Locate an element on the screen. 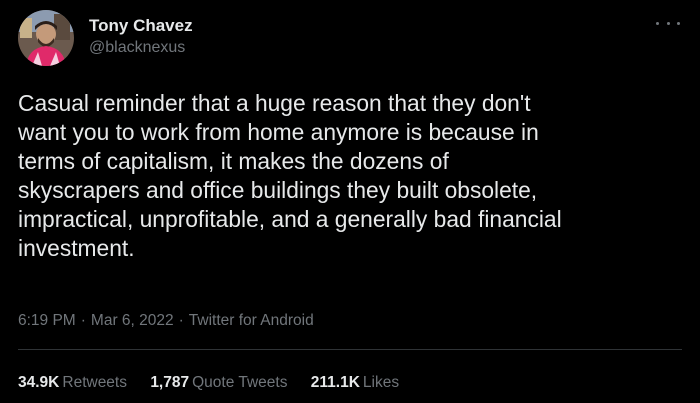  tweet-date: Mar 6, 2022 is located at coordinates (132, 320).